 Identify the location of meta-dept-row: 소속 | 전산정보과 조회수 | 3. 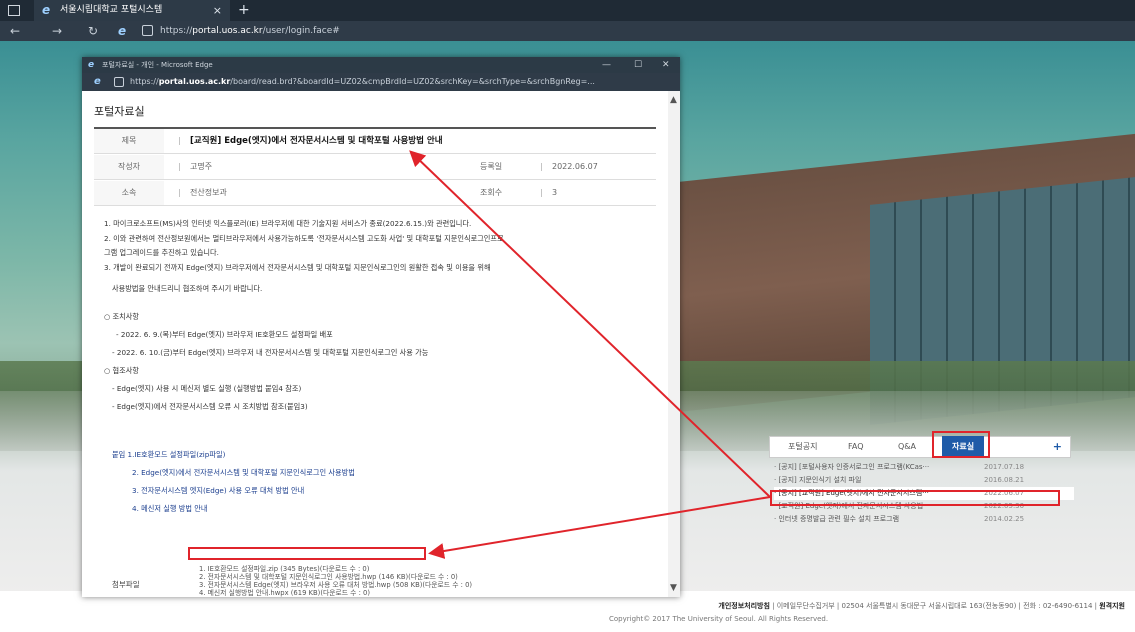
(375, 193).